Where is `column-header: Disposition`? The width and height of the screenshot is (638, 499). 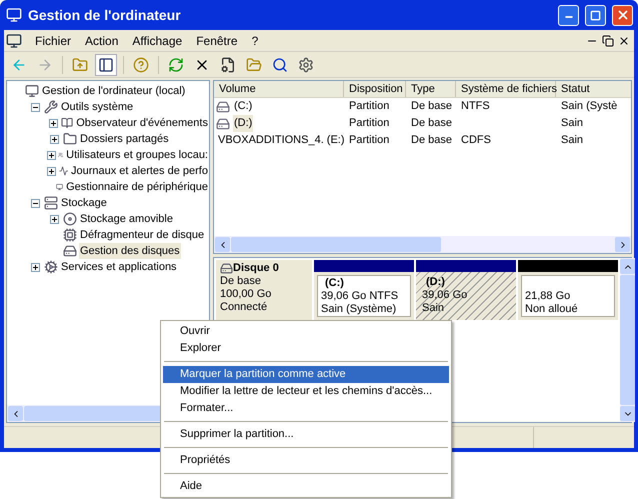
column-header: Disposition is located at coordinates (375, 89).